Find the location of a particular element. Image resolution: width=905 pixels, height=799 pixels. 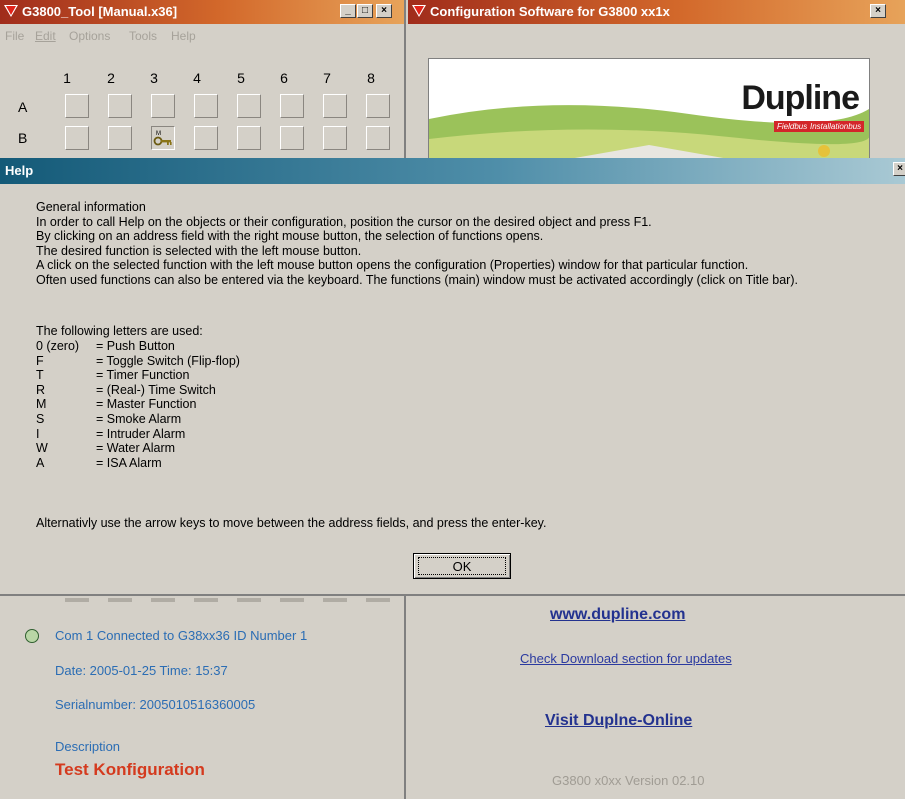

address-cell-a7 is located at coordinates (335, 106).